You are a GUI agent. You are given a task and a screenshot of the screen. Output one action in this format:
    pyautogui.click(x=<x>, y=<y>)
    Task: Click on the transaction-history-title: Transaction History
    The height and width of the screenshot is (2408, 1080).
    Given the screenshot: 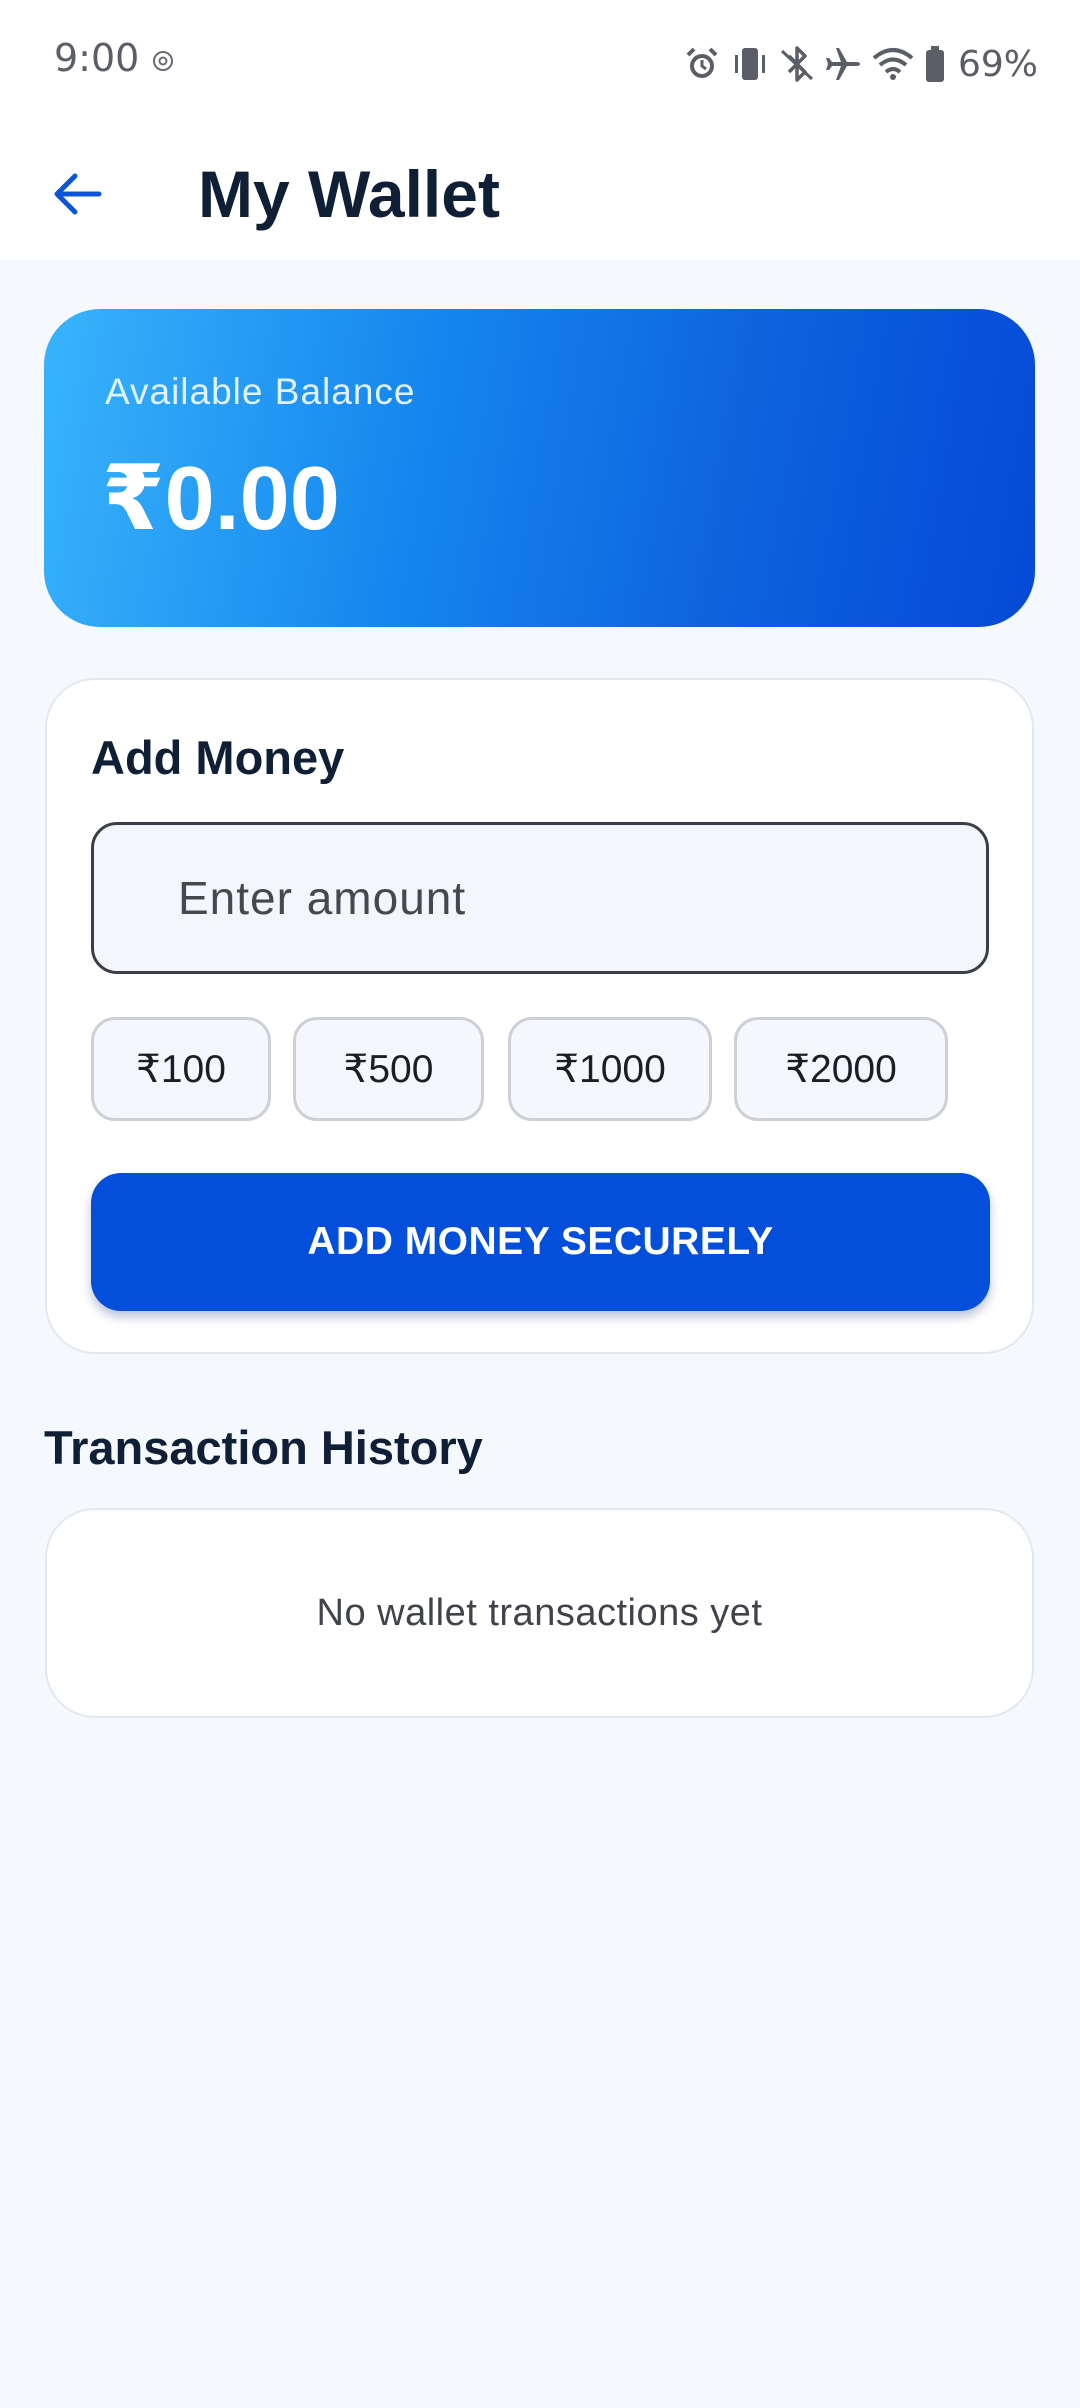 What is the action you would take?
    pyautogui.click(x=263, y=1447)
    